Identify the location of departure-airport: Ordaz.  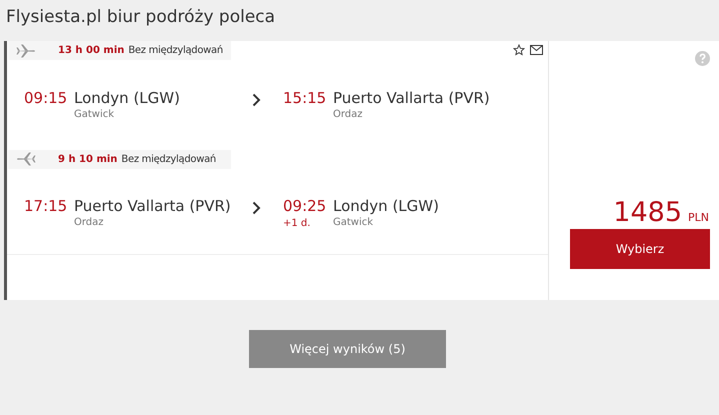
(89, 222).